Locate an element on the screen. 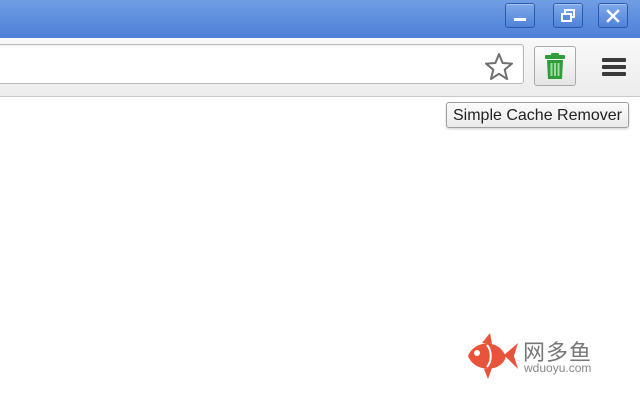 The width and height of the screenshot is (640, 400). star-outline-icon is located at coordinates (499, 67).